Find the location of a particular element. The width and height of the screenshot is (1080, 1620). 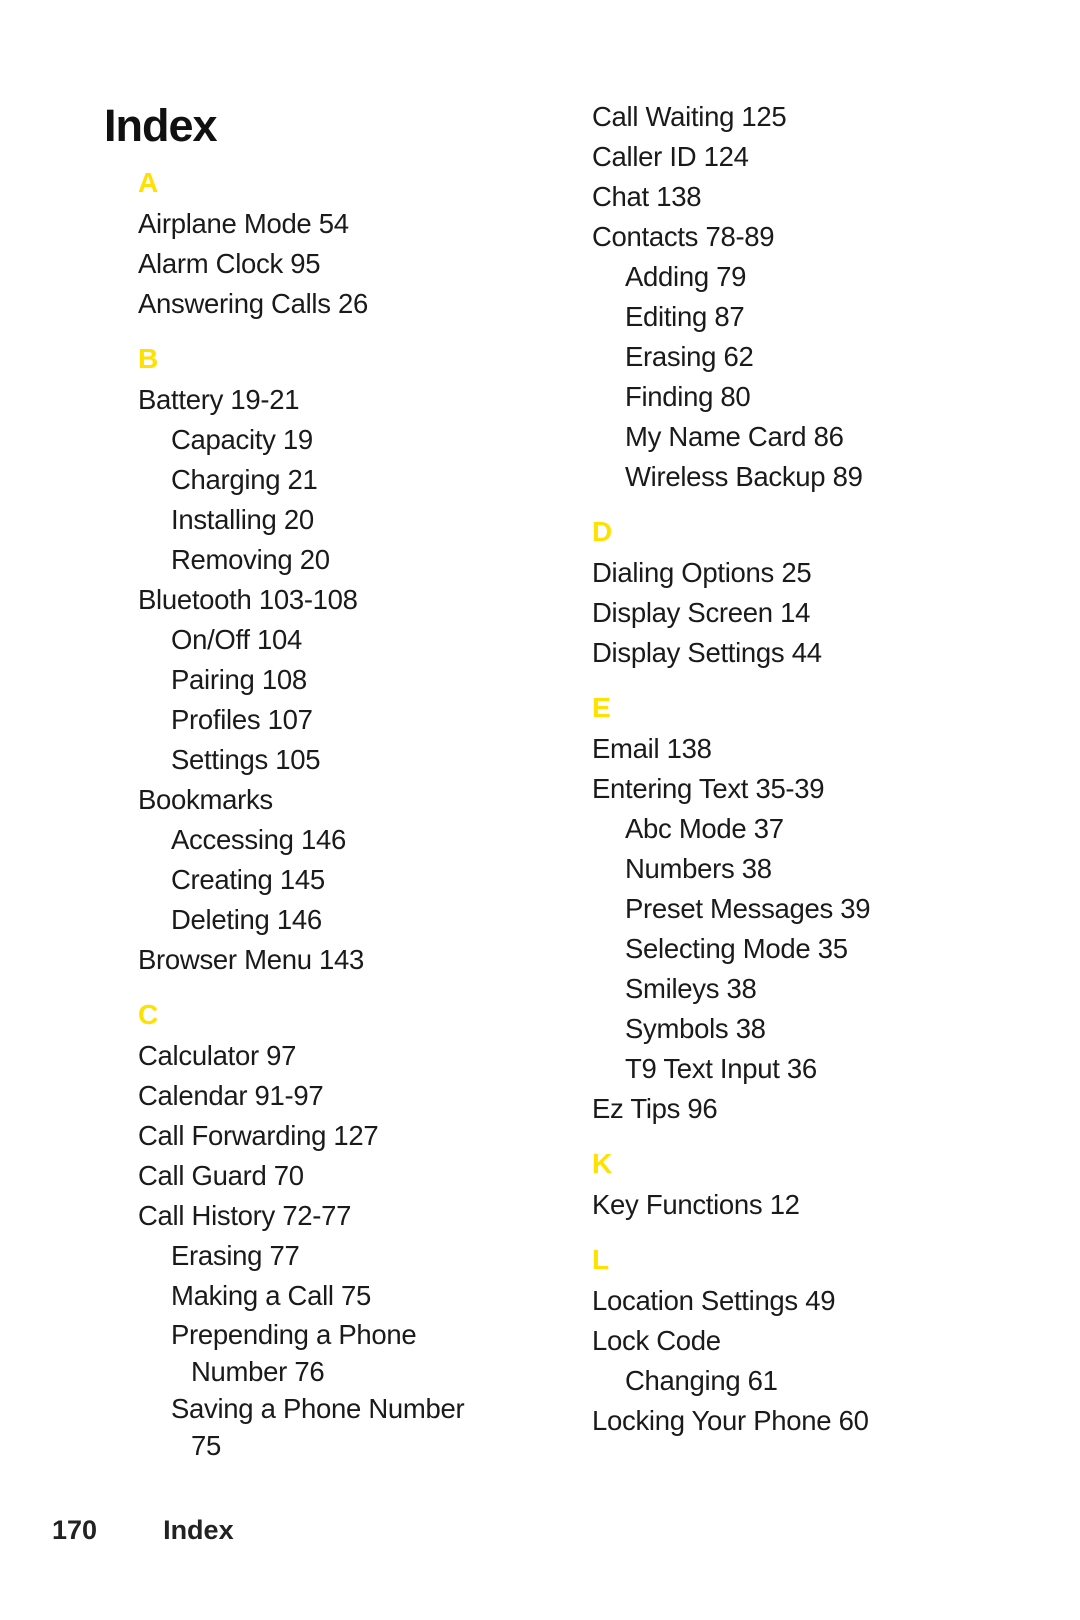

index-subentry: Making a Call 75 is located at coordinates (271, 1295).